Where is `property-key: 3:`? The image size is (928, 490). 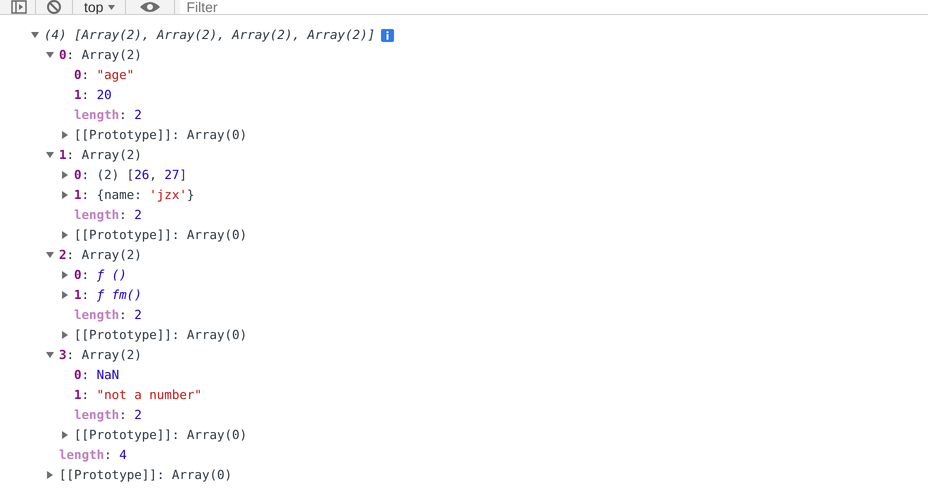
property-key: 3: is located at coordinates (66, 355).